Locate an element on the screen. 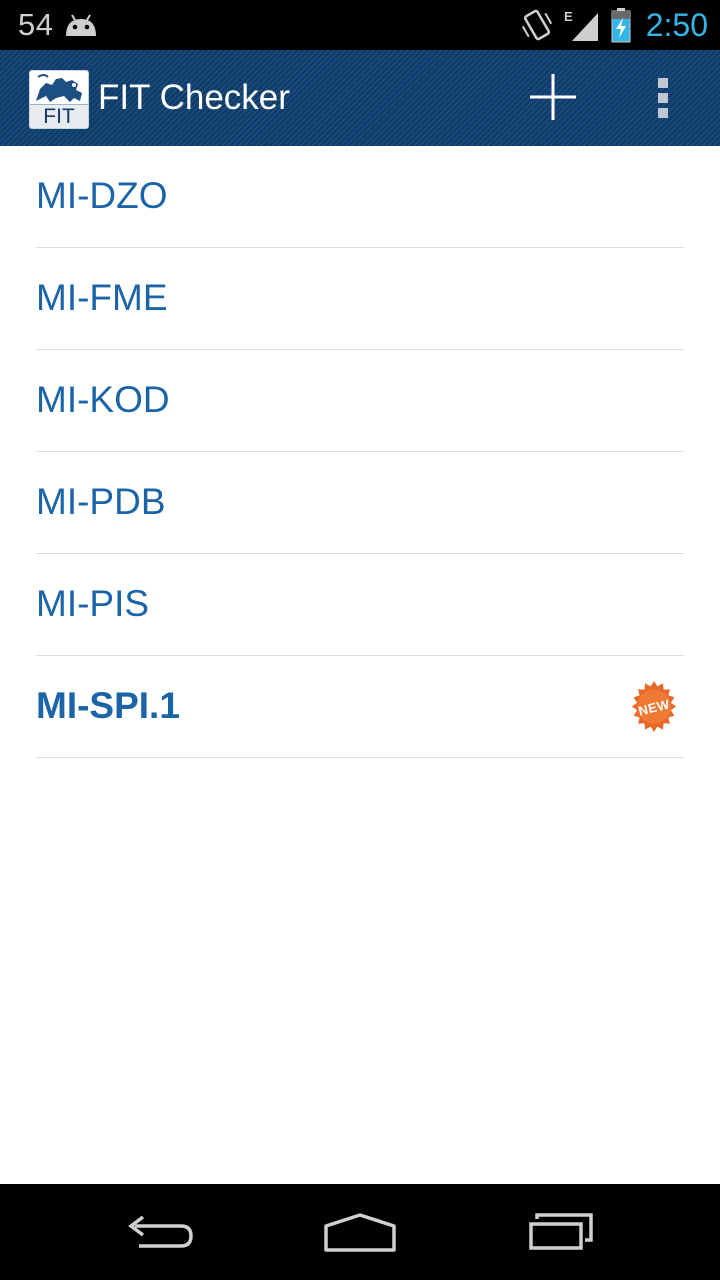 This screenshot has height=1280, width=720. status-bar: 54 E 2:50 is located at coordinates (360, 25).